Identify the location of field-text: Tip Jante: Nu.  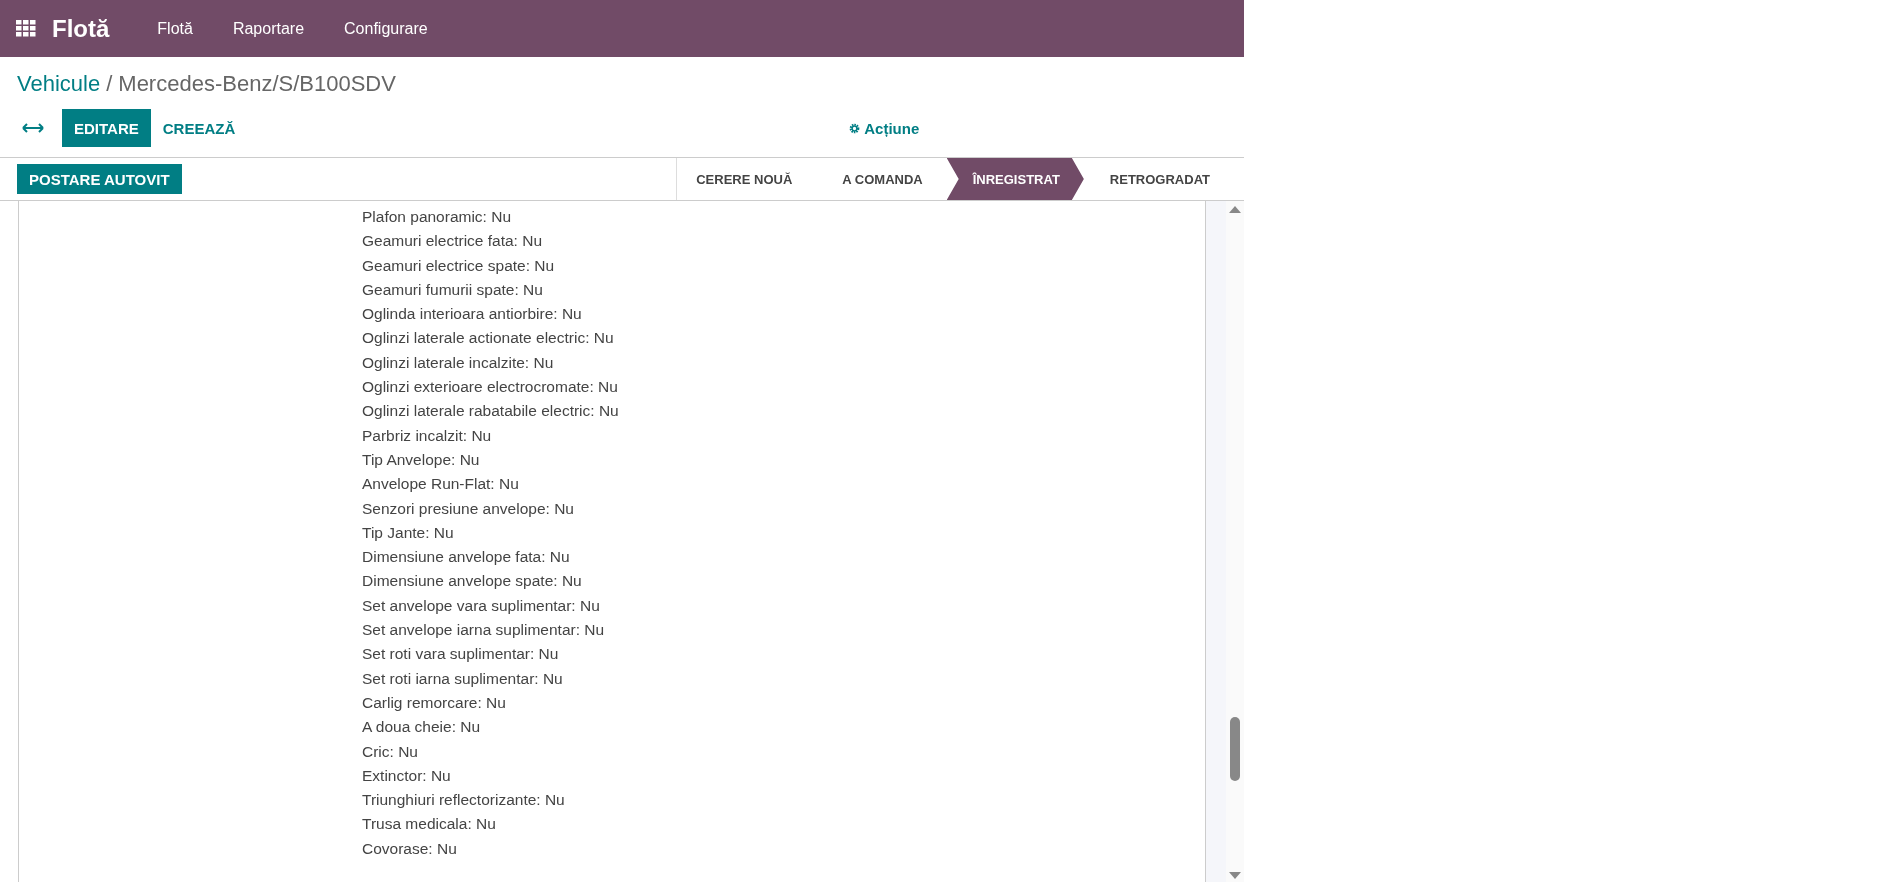
(408, 532).